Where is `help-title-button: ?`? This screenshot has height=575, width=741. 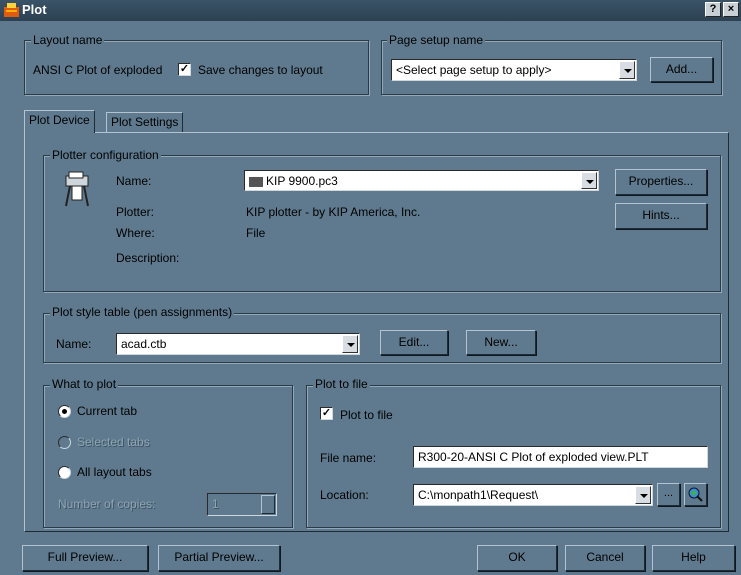
help-title-button: ? is located at coordinates (713, 9).